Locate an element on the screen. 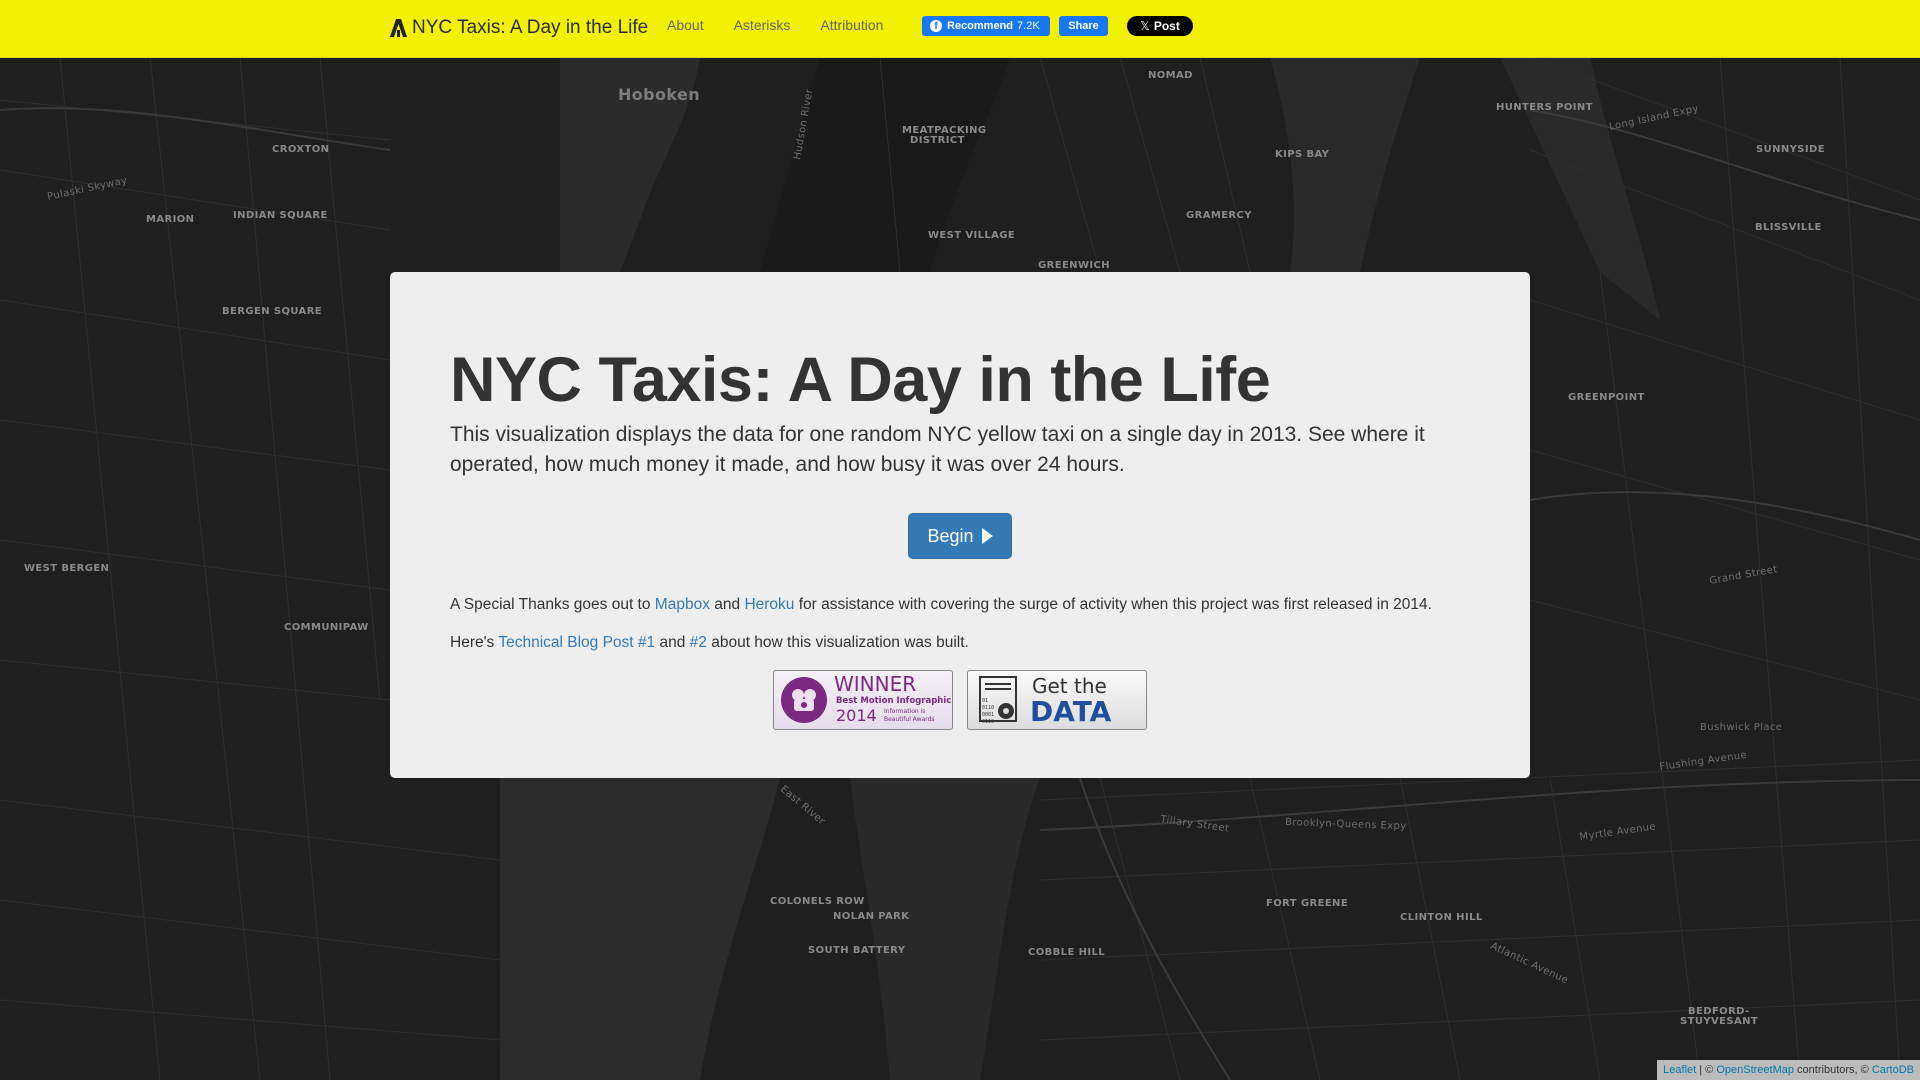 The height and width of the screenshot is (1080, 1920). begin-button: Begin is located at coordinates (960, 536).